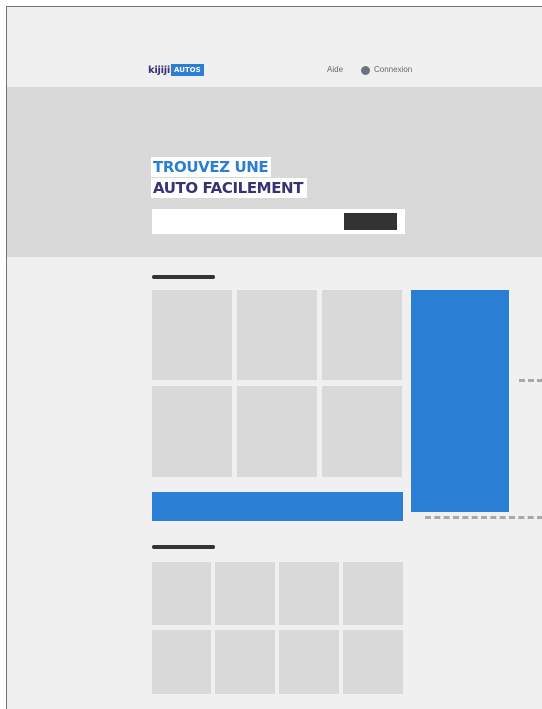 Image resolution: width=542 pixels, height=709 pixels. I want to click on kijiji-autos-logo: kijiji AUTOS, so click(176, 70).